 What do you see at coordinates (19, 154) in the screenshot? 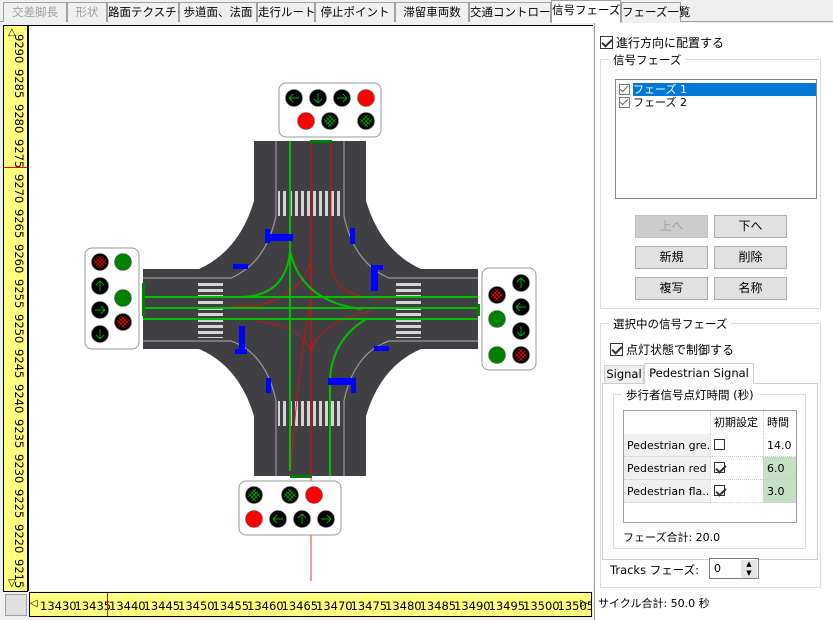
I see `ruler-label: 9275` at bounding box center [19, 154].